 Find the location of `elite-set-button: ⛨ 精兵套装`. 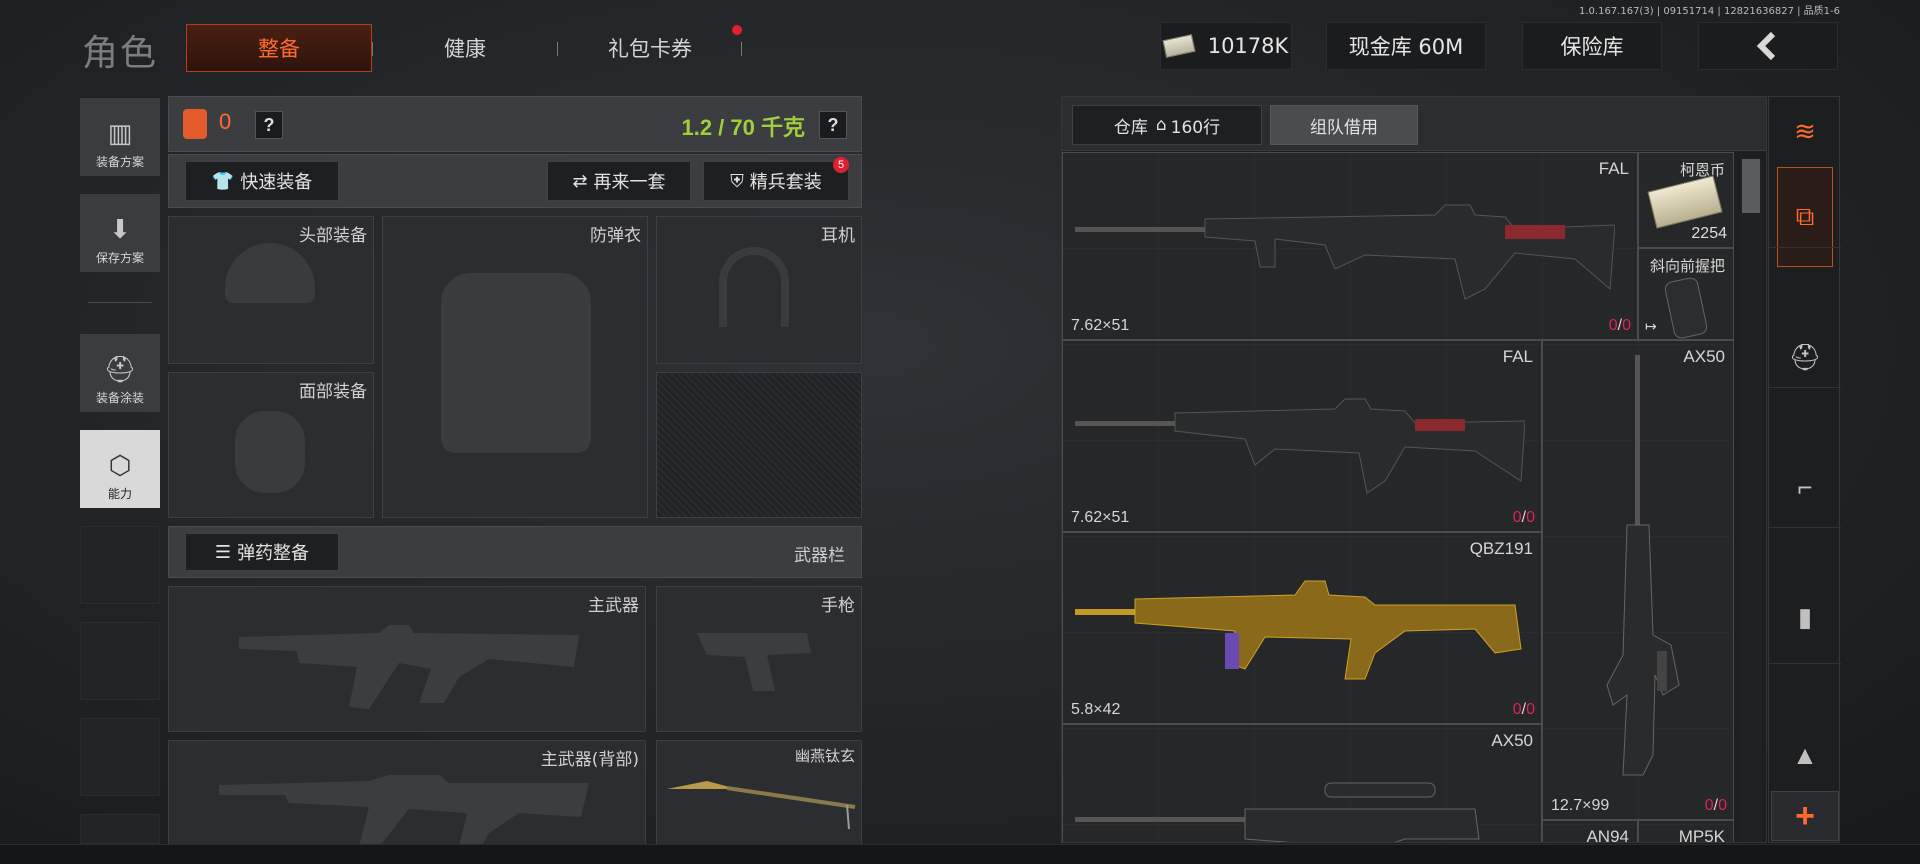

elite-set-button: ⛨ 精兵套装 is located at coordinates (776, 181).